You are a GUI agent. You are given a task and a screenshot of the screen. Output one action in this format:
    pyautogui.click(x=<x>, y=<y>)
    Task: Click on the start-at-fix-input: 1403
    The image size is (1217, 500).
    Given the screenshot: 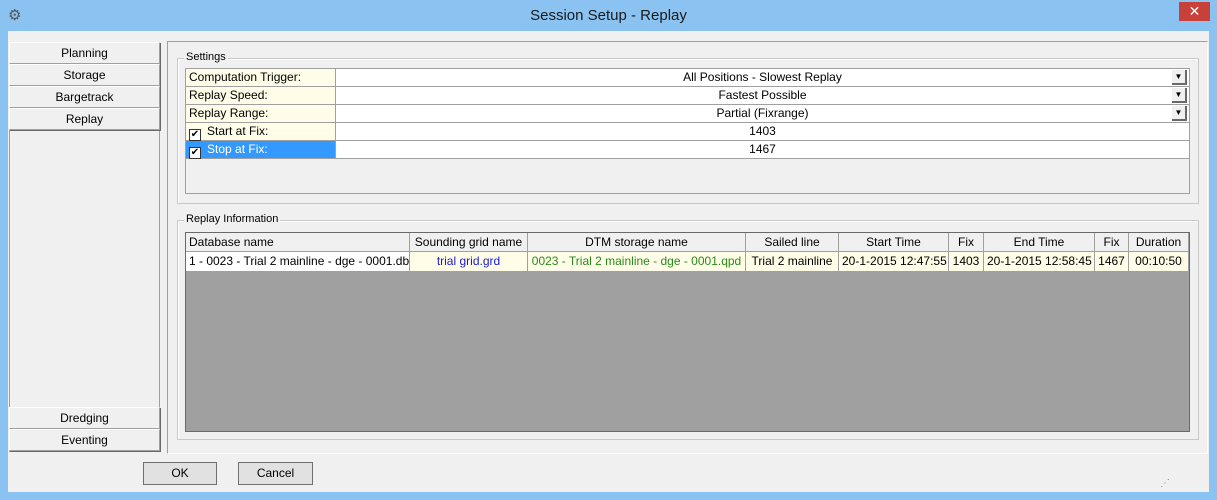 What is the action you would take?
    pyautogui.click(x=762, y=131)
    